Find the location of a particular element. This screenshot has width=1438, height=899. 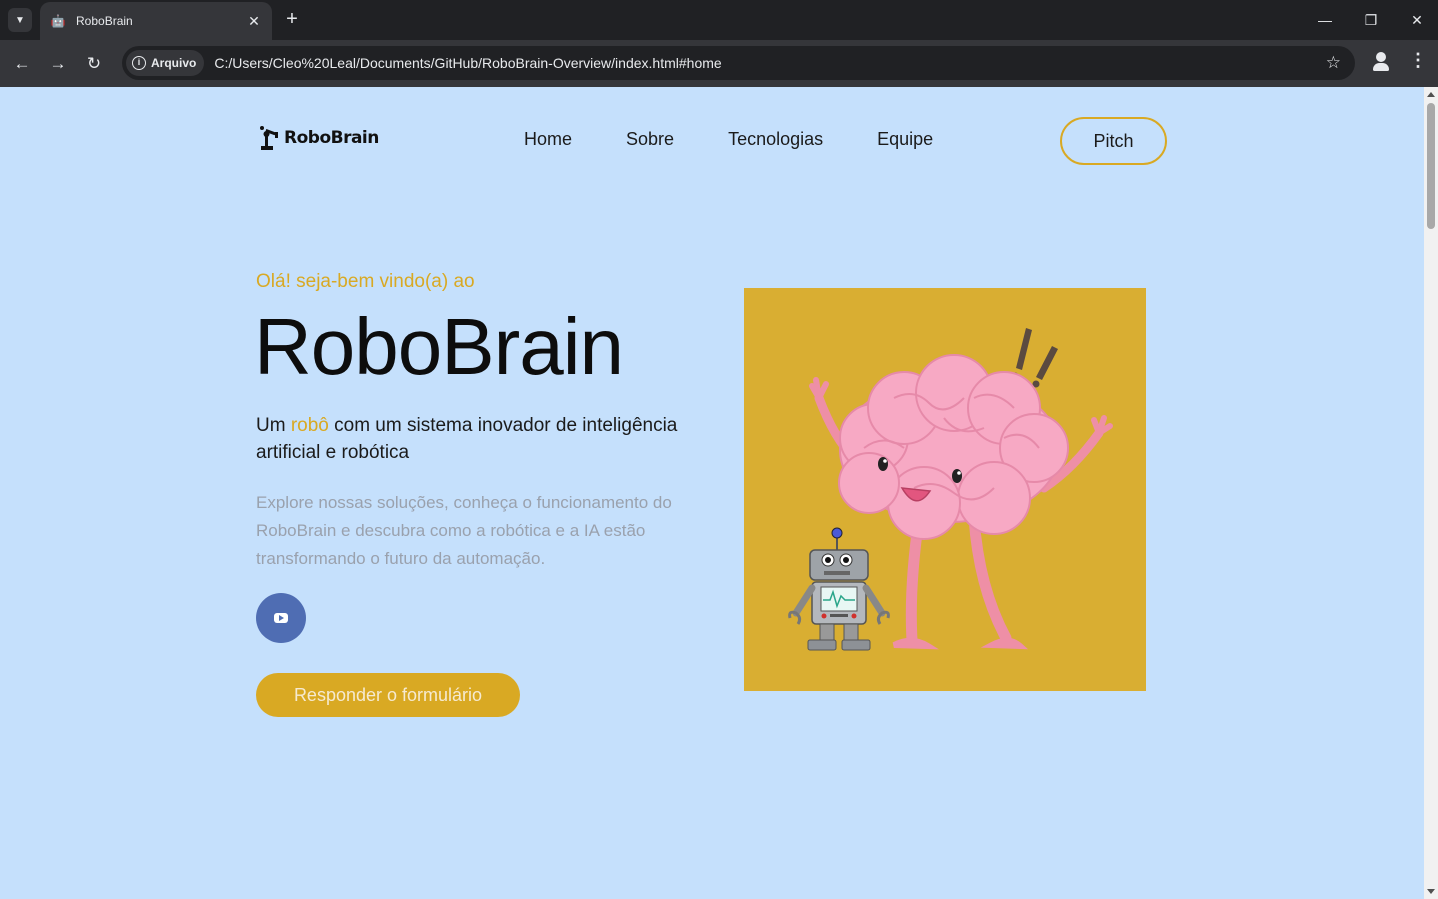

chevron-down-icon: ▼ is located at coordinates (20, 20).